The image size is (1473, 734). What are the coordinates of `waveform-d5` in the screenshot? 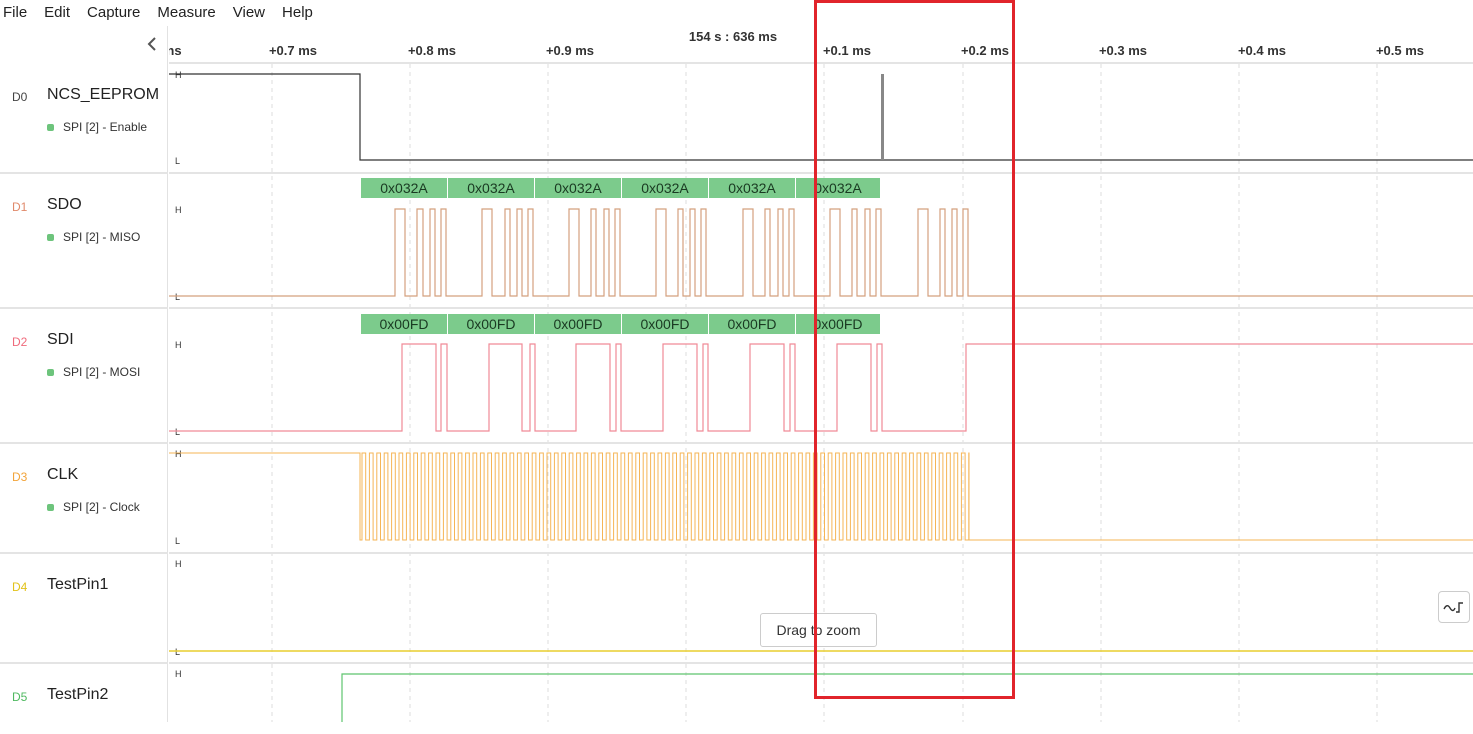 It's located at (907, 697).